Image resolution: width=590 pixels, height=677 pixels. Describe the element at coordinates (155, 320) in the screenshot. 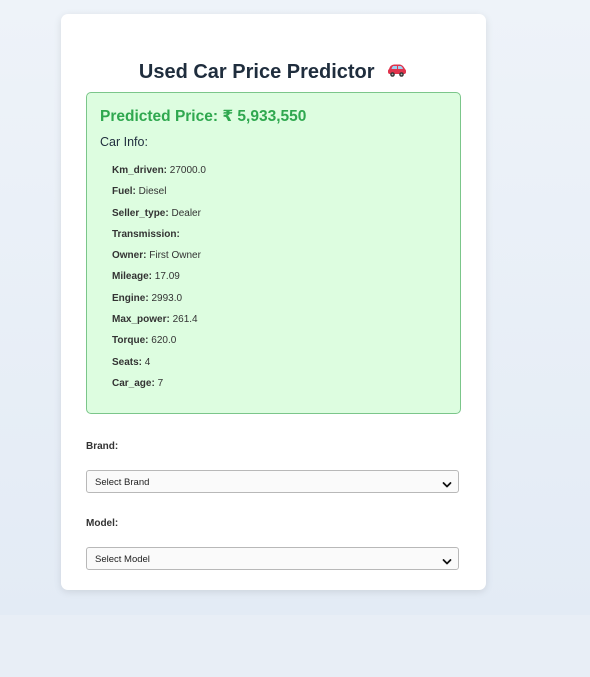

I see `info-item-max-power: Max_power: 261.4` at that location.